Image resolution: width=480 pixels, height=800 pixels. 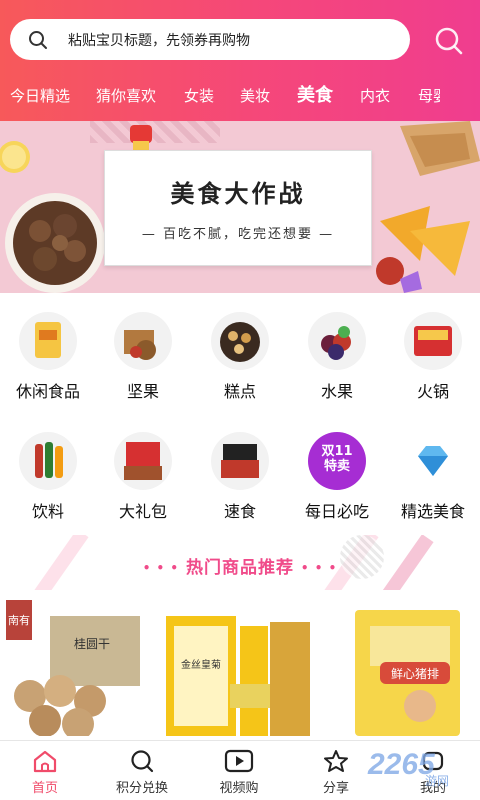 I want to click on watermark-cn: 游网, so click(x=437, y=781).